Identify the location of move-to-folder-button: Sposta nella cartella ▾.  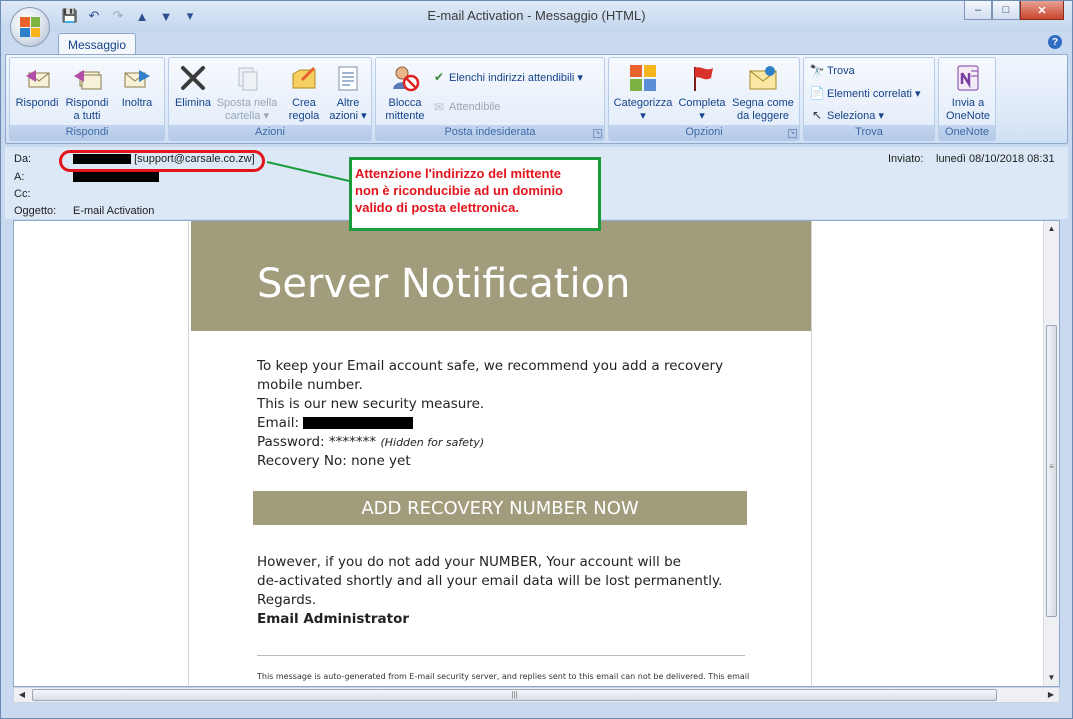
(247, 92).